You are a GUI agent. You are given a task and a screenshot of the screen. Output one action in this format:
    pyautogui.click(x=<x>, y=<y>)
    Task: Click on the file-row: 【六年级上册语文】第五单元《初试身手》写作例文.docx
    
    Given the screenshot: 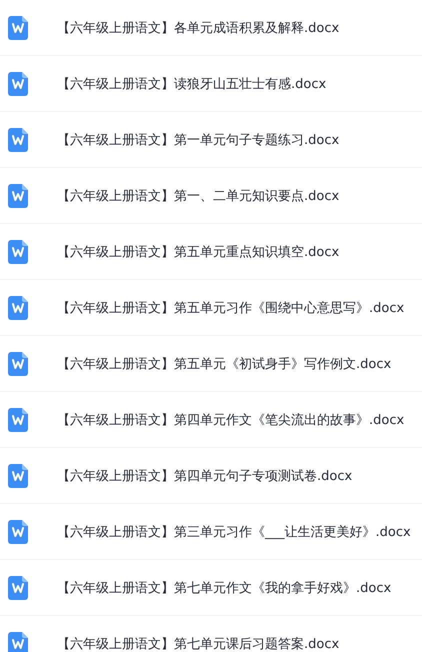 What is the action you would take?
    pyautogui.click(x=211, y=363)
    